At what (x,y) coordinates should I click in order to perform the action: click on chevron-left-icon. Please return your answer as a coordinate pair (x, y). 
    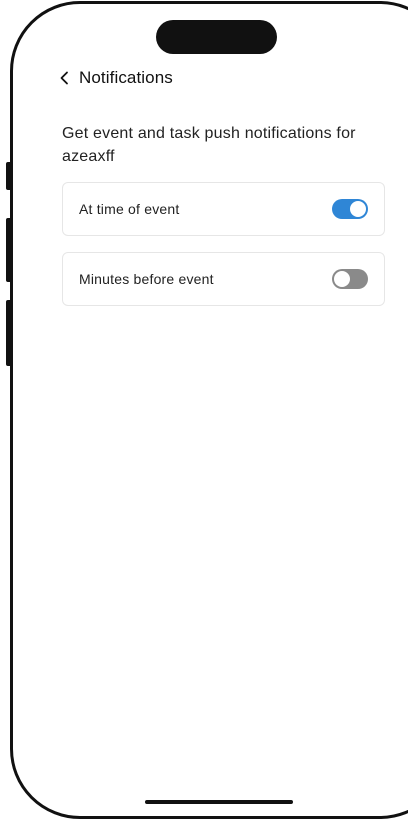
    Looking at the image, I should click on (65, 78).